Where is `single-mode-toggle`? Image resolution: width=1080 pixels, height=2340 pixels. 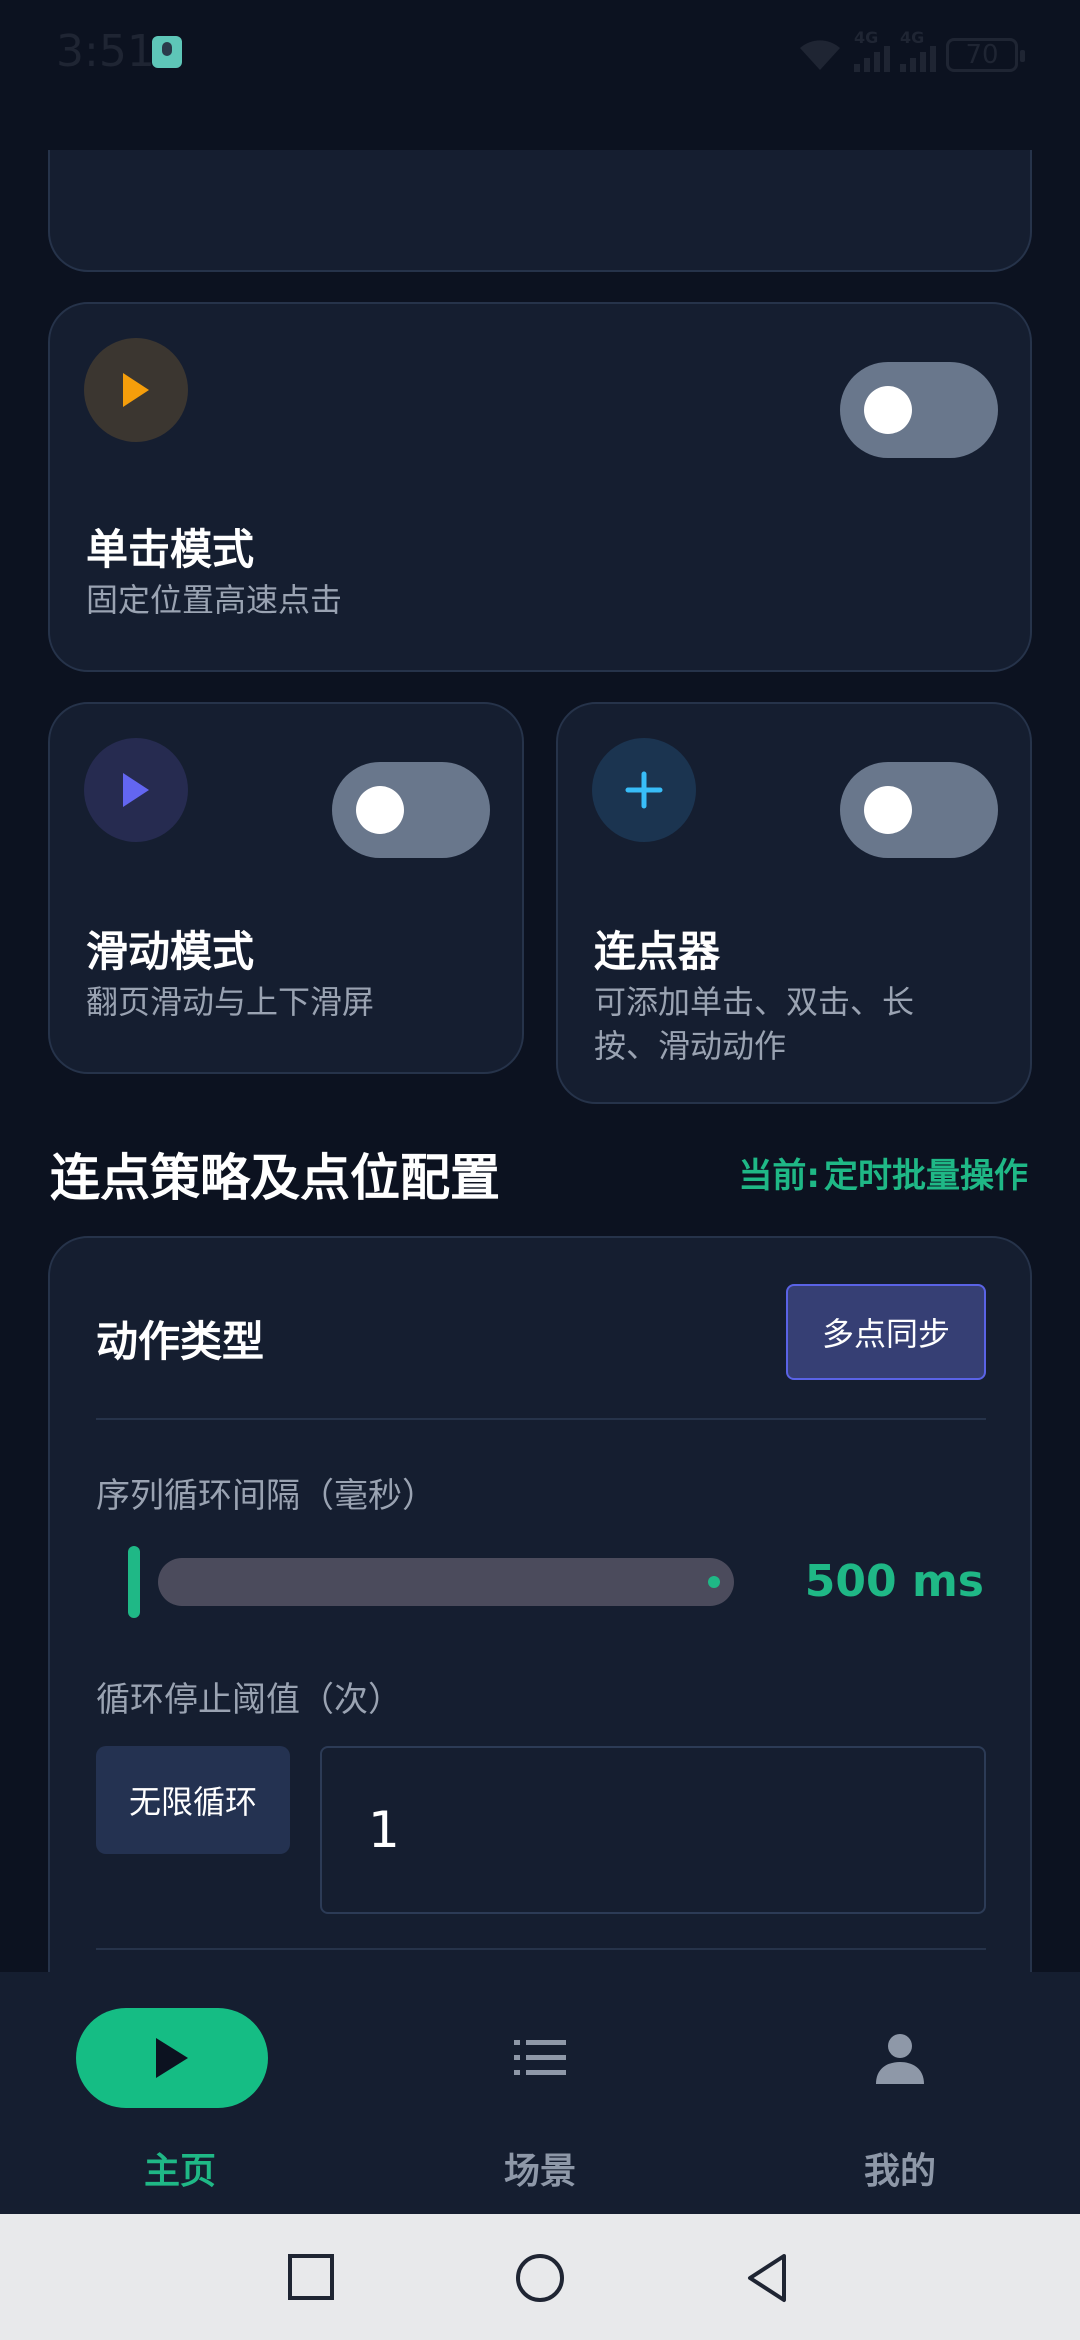
single-mode-toggle is located at coordinates (919, 410).